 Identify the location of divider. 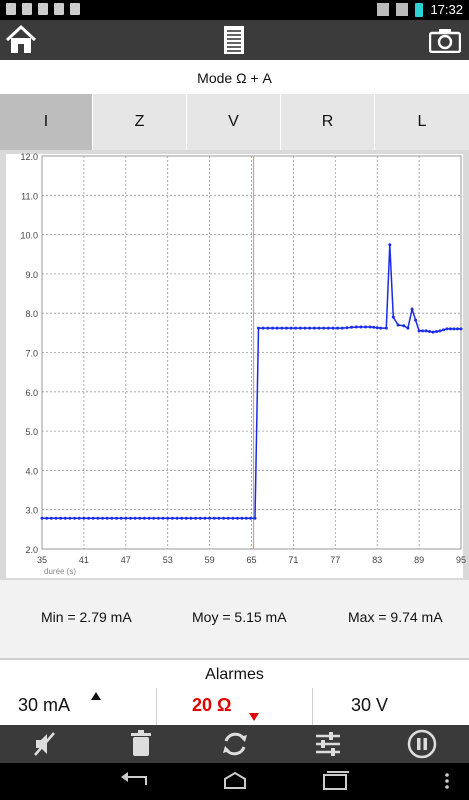
(312, 707).